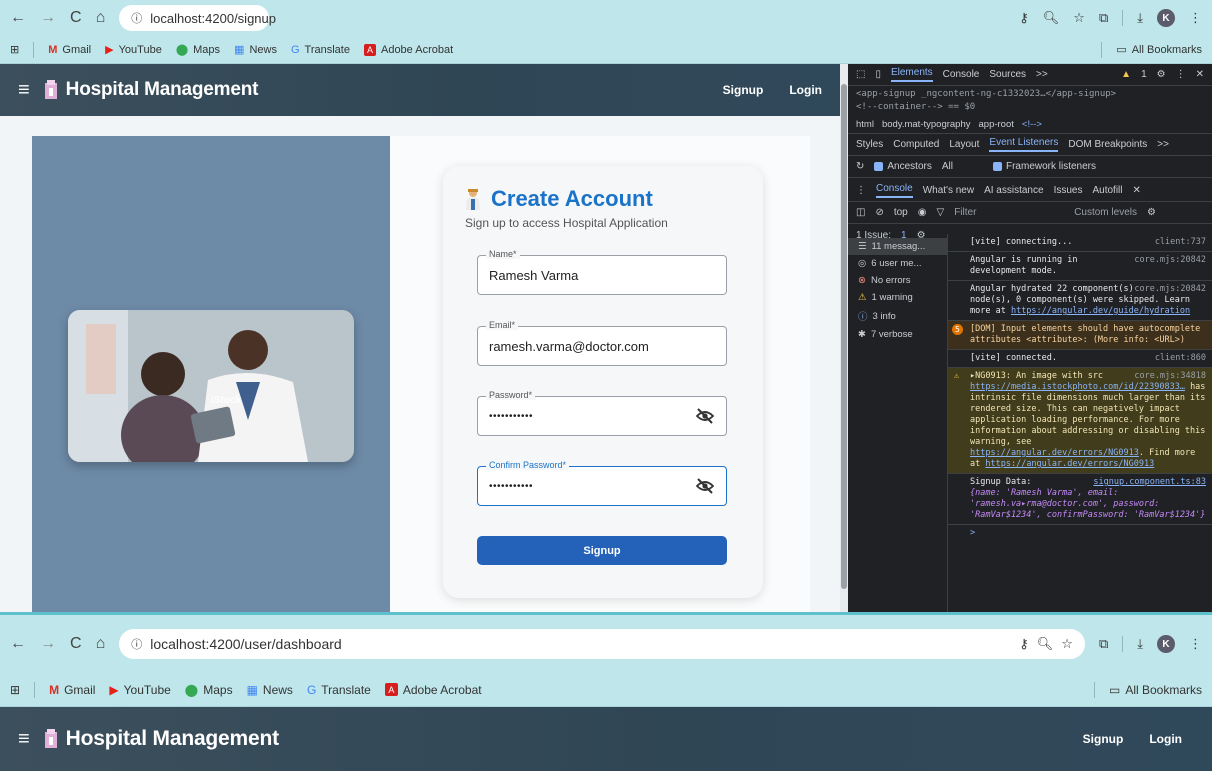 The width and height of the screenshot is (1212, 771). What do you see at coordinates (897, 334) in the screenshot?
I see `sidebar-verbose: ✱ 7 verbose` at bounding box center [897, 334].